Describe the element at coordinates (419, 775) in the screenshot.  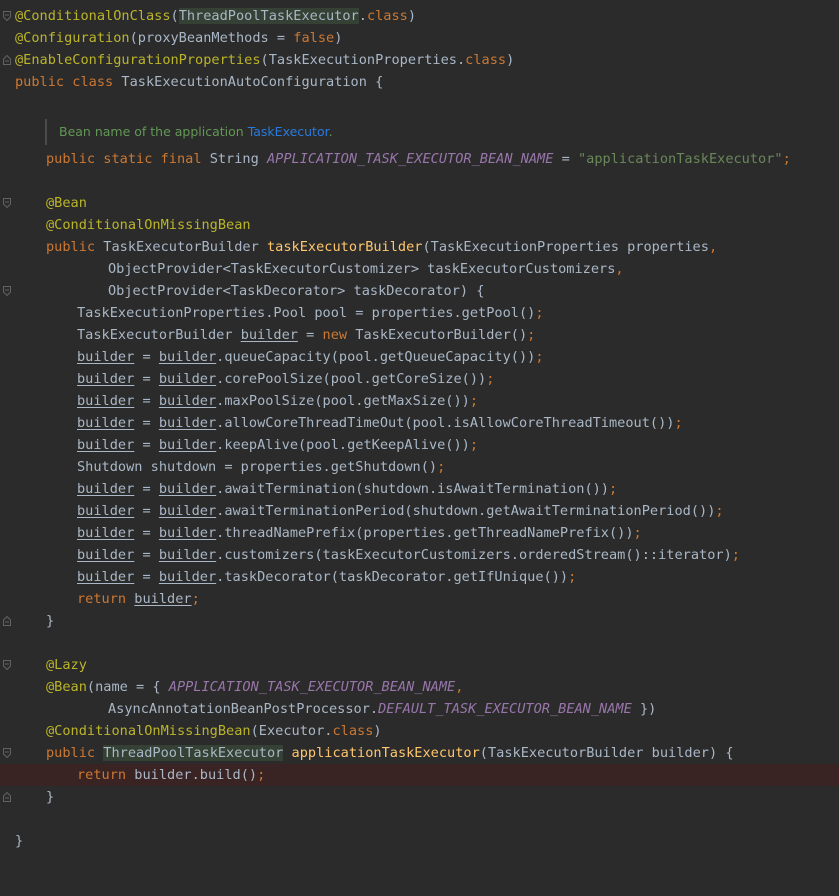
I see `code-line-highlighted: return builder.build();` at that location.